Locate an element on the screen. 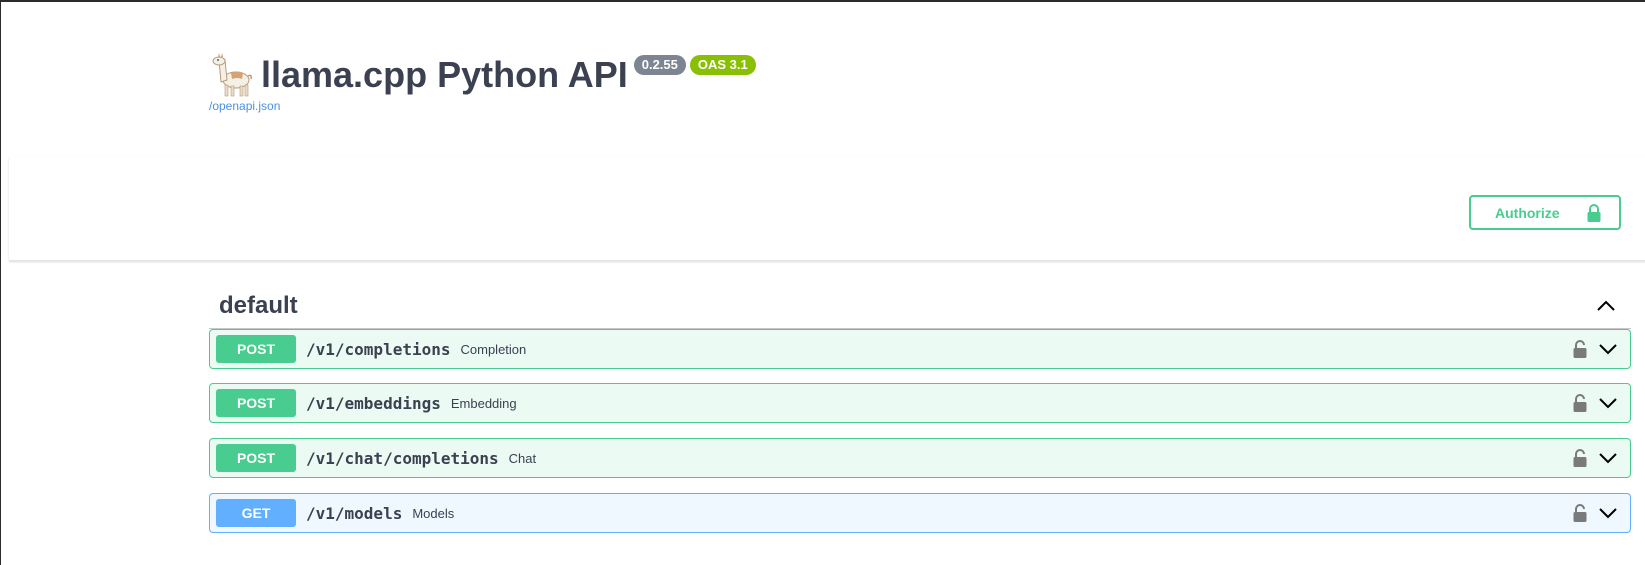 The height and width of the screenshot is (565, 1645). tag-name: default is located at coordinates (258, 305).